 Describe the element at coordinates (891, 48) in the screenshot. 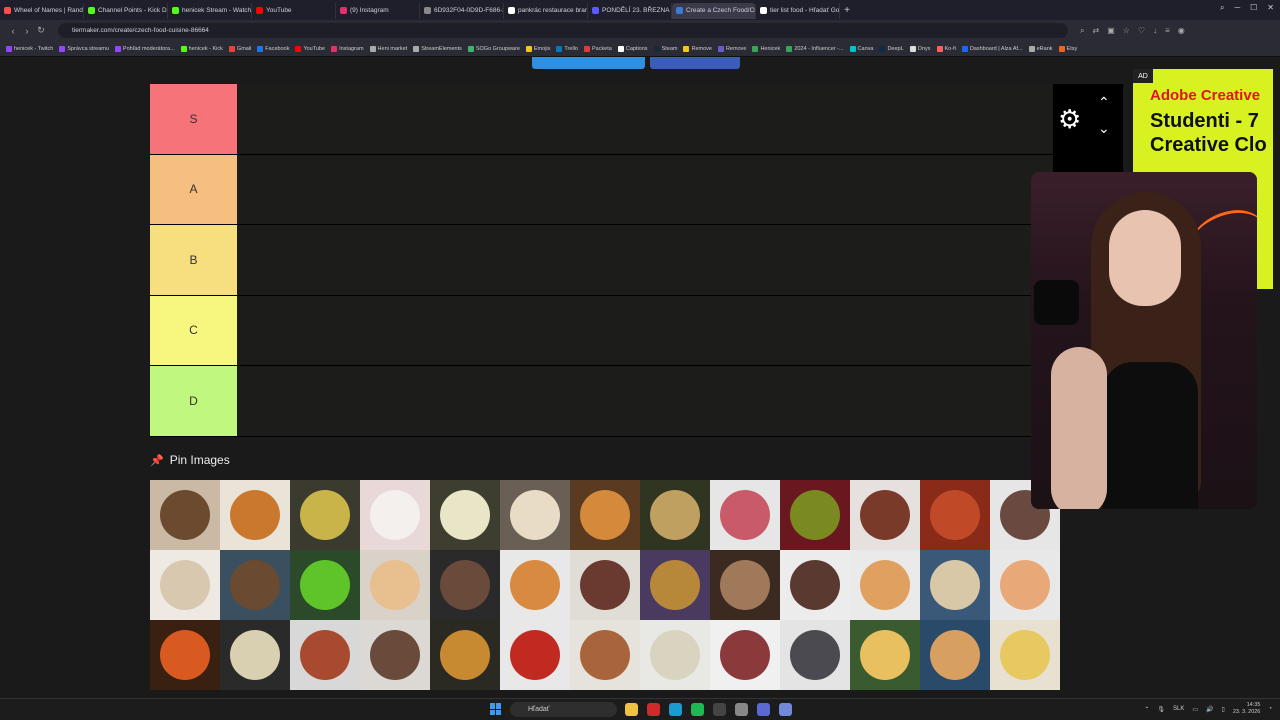

I see `bookmark-item: DeepL` at that location.